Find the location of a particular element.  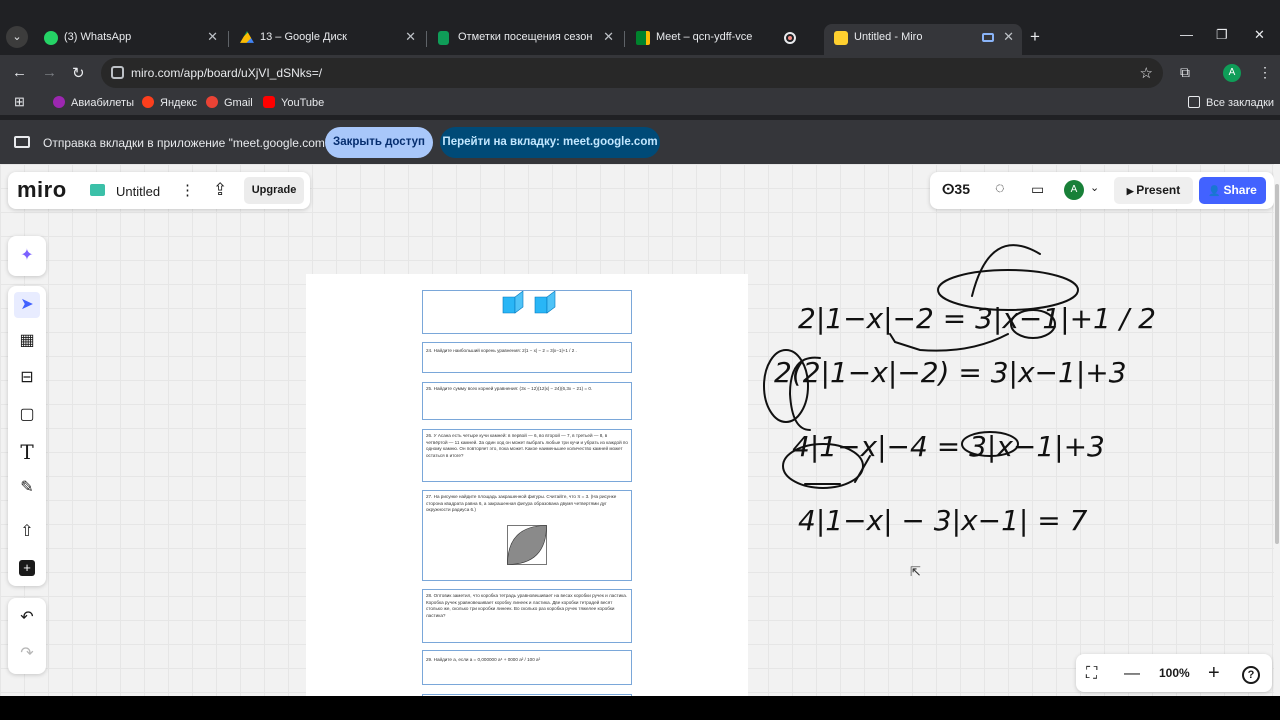

tab-google-drive: 13 – Google Диск ✕ is located at coordinates (327, 39).